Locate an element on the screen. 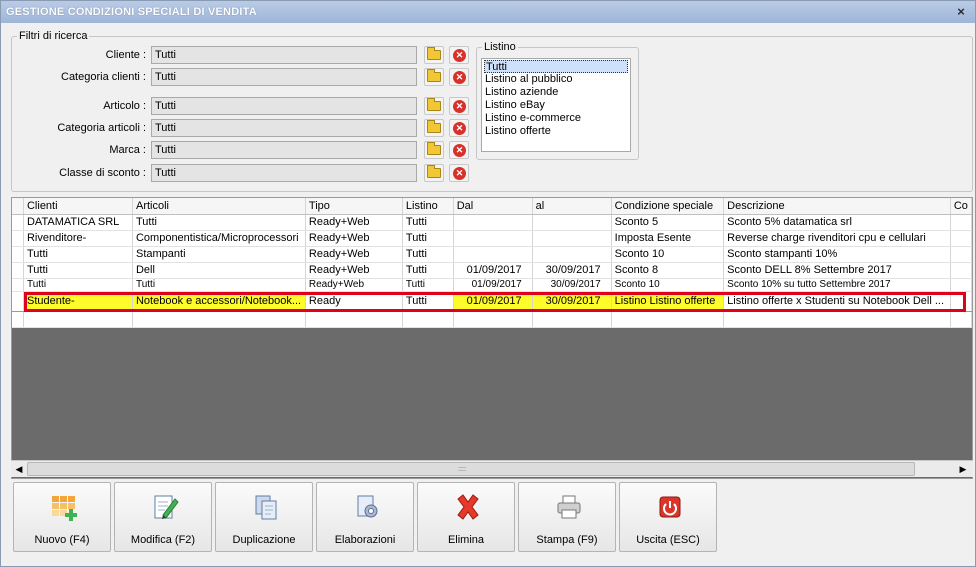  listino-option: Listino e-commerce is located at coordinates (556, 118).